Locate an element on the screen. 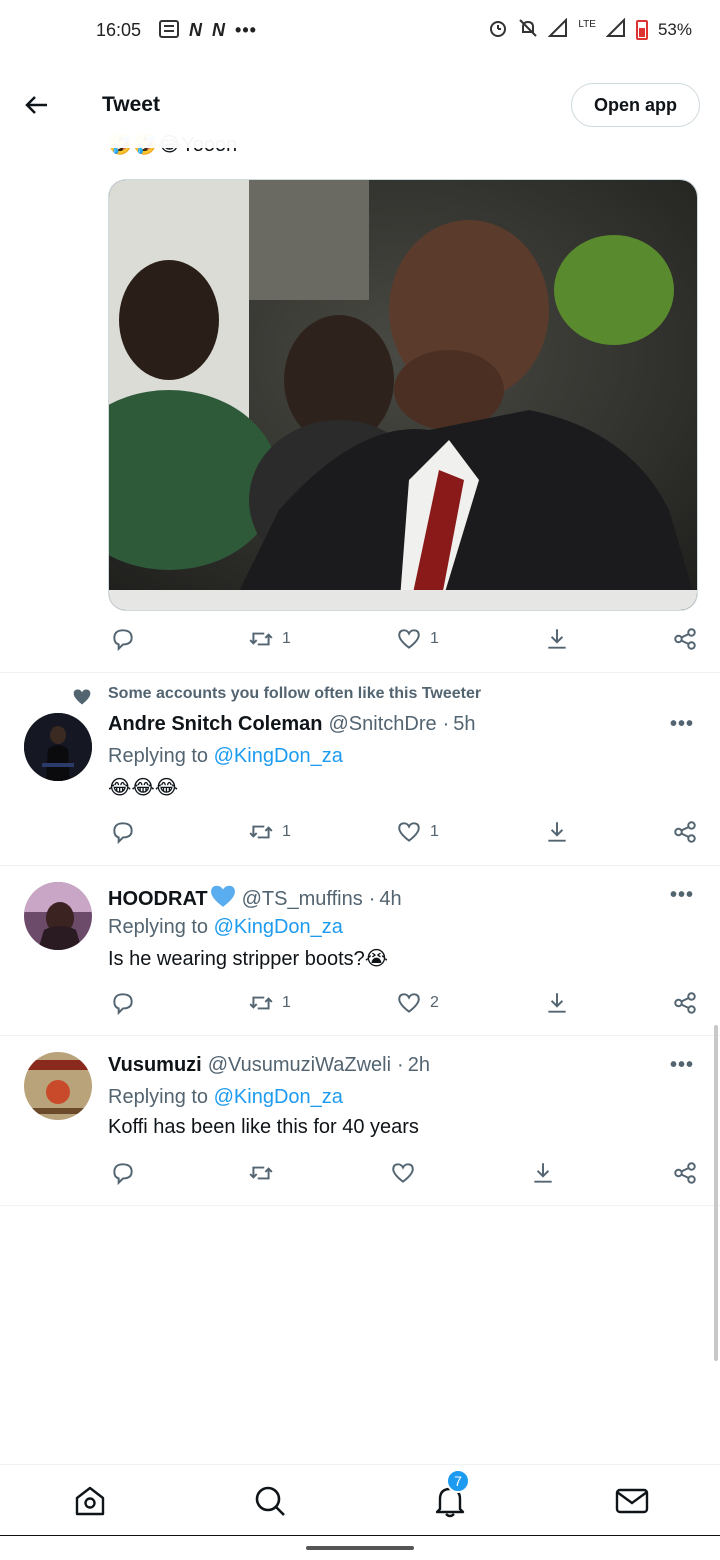  like-count: 2 is located at coordinates (434, 1002).